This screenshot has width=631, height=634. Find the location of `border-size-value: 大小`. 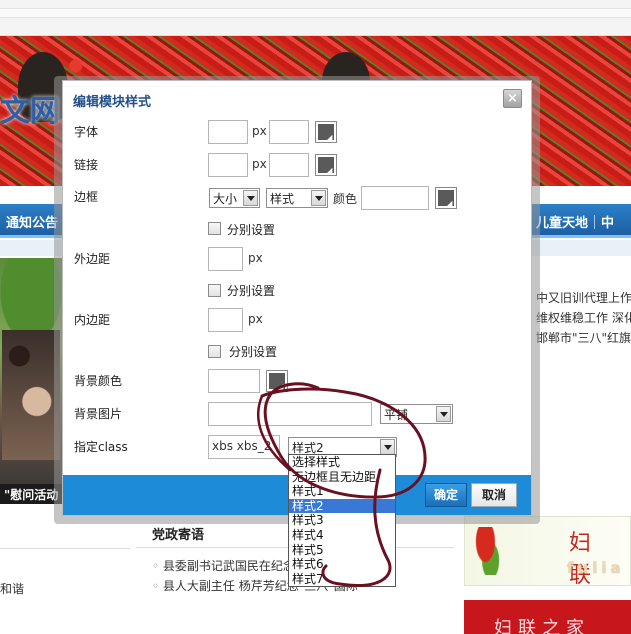

border-size-value: 大小 is located at coordinates (225, 199).